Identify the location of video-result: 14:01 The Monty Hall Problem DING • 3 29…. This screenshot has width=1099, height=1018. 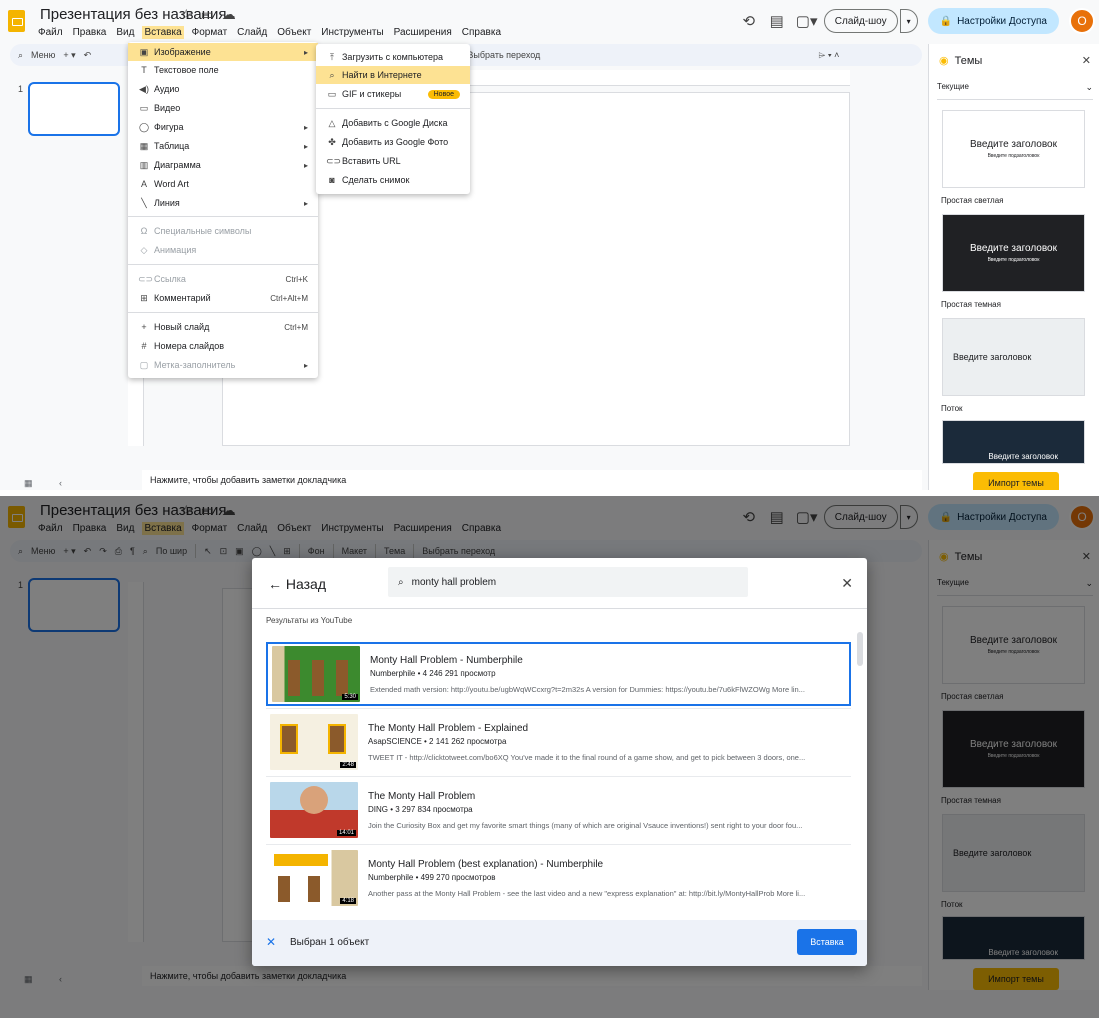
(558, 810).